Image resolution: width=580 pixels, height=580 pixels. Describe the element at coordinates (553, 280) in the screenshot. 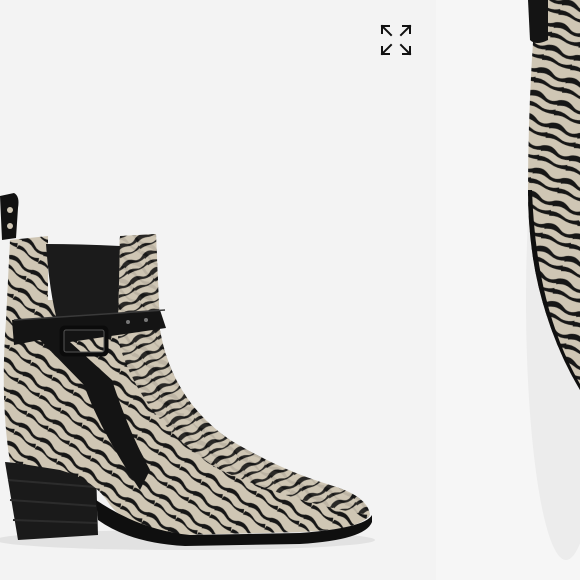

I see `boot-detail-image` at that location.